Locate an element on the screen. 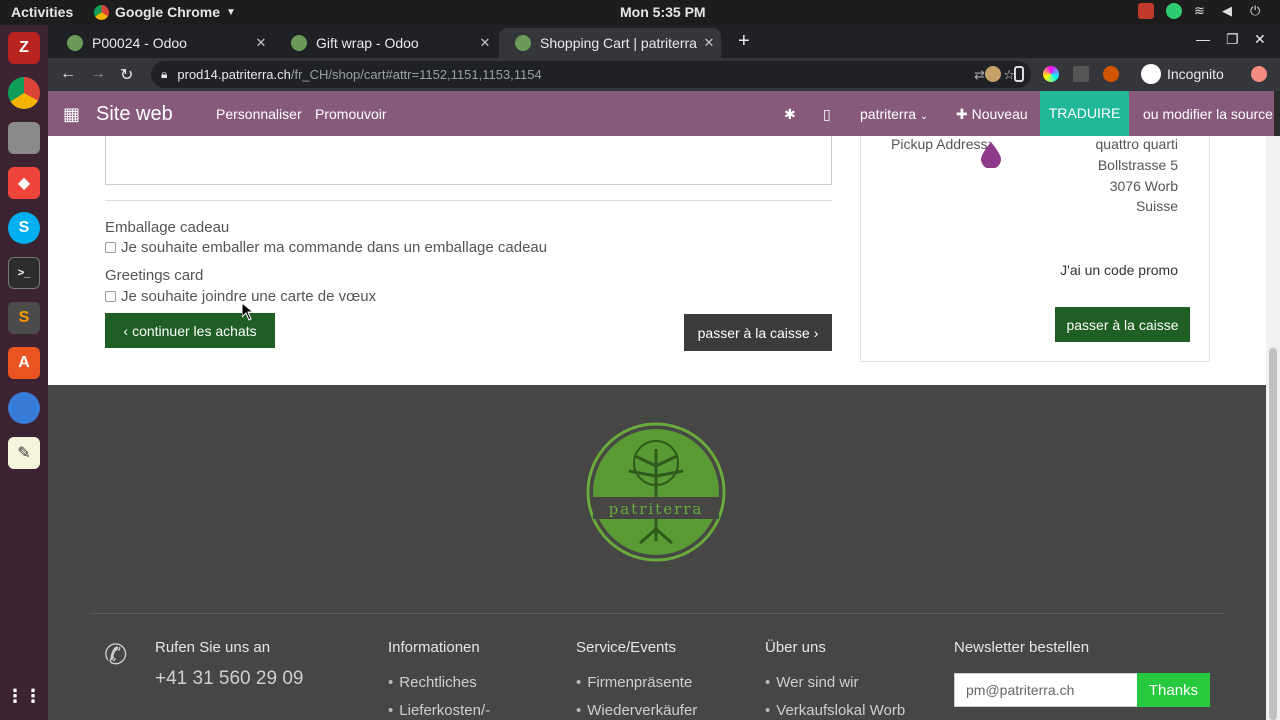 The width and height of the screenshot is (1280, 720). footer-link: Wer sind wir is located at coordinates (811, 682).